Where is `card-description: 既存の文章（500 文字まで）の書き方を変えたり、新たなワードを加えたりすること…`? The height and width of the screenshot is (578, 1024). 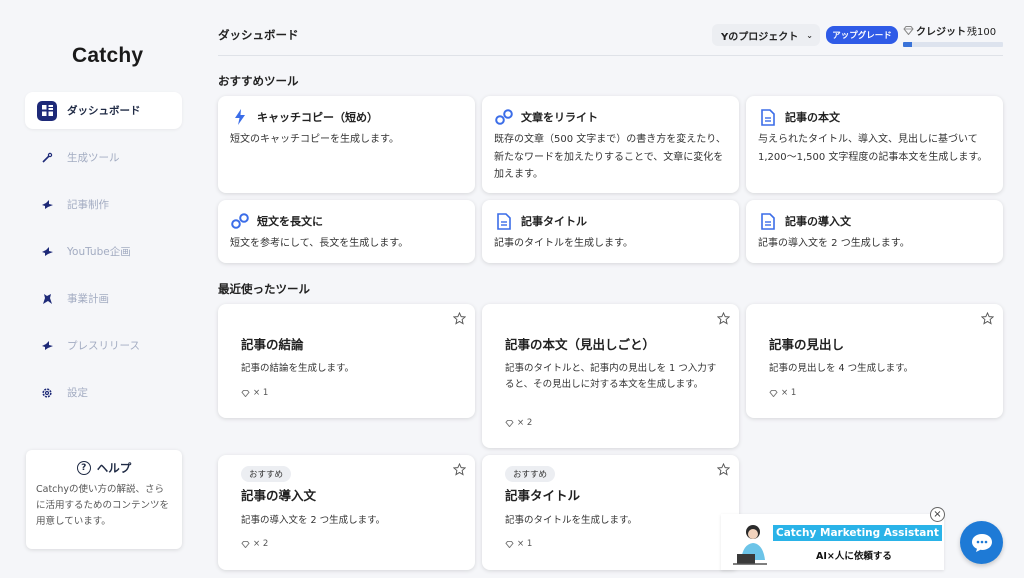 card-description: 既存の文章（500 文字まで）の書き方を変えたり、新たなワードを加えたりすること… is located at coordinates (610, 157).